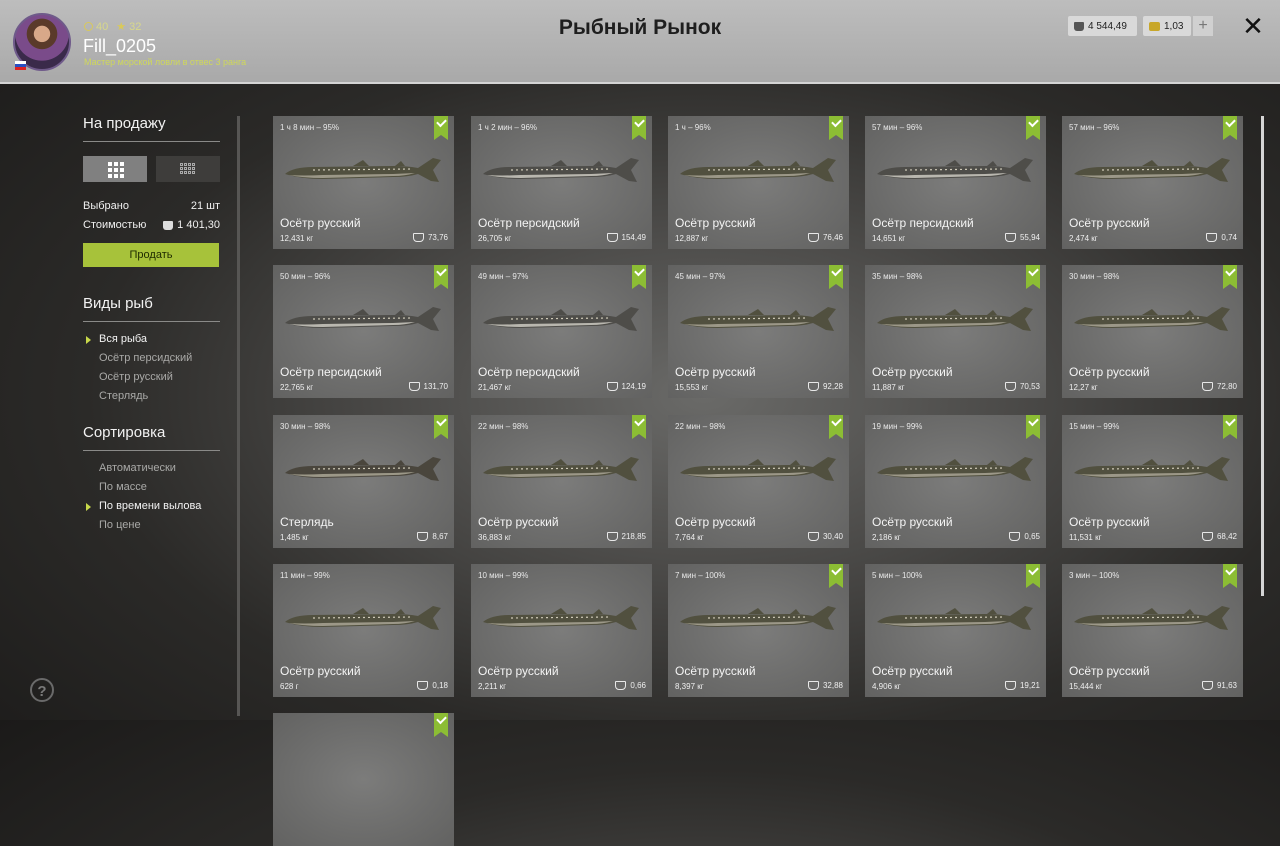  What do you see at coordinates (123, 339) in the screenshot?
I see `species-item: Вся рыба` at bounding box center [123, 339].